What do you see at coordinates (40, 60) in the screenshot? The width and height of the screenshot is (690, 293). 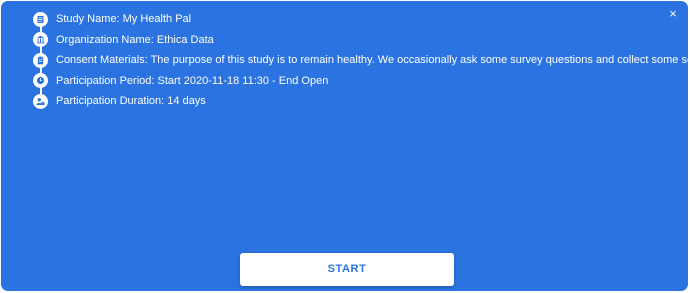 I see `clipboard-icon` at bounding box center [40, 60].